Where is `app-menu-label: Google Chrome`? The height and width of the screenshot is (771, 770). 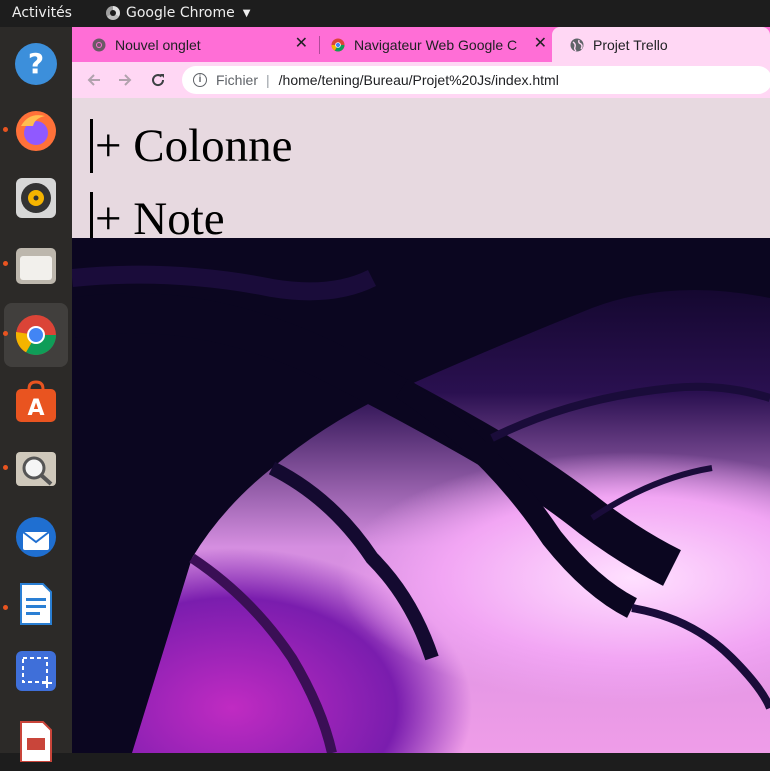
app-menu-label: Google Chrome is located at coordinates (180, 13).